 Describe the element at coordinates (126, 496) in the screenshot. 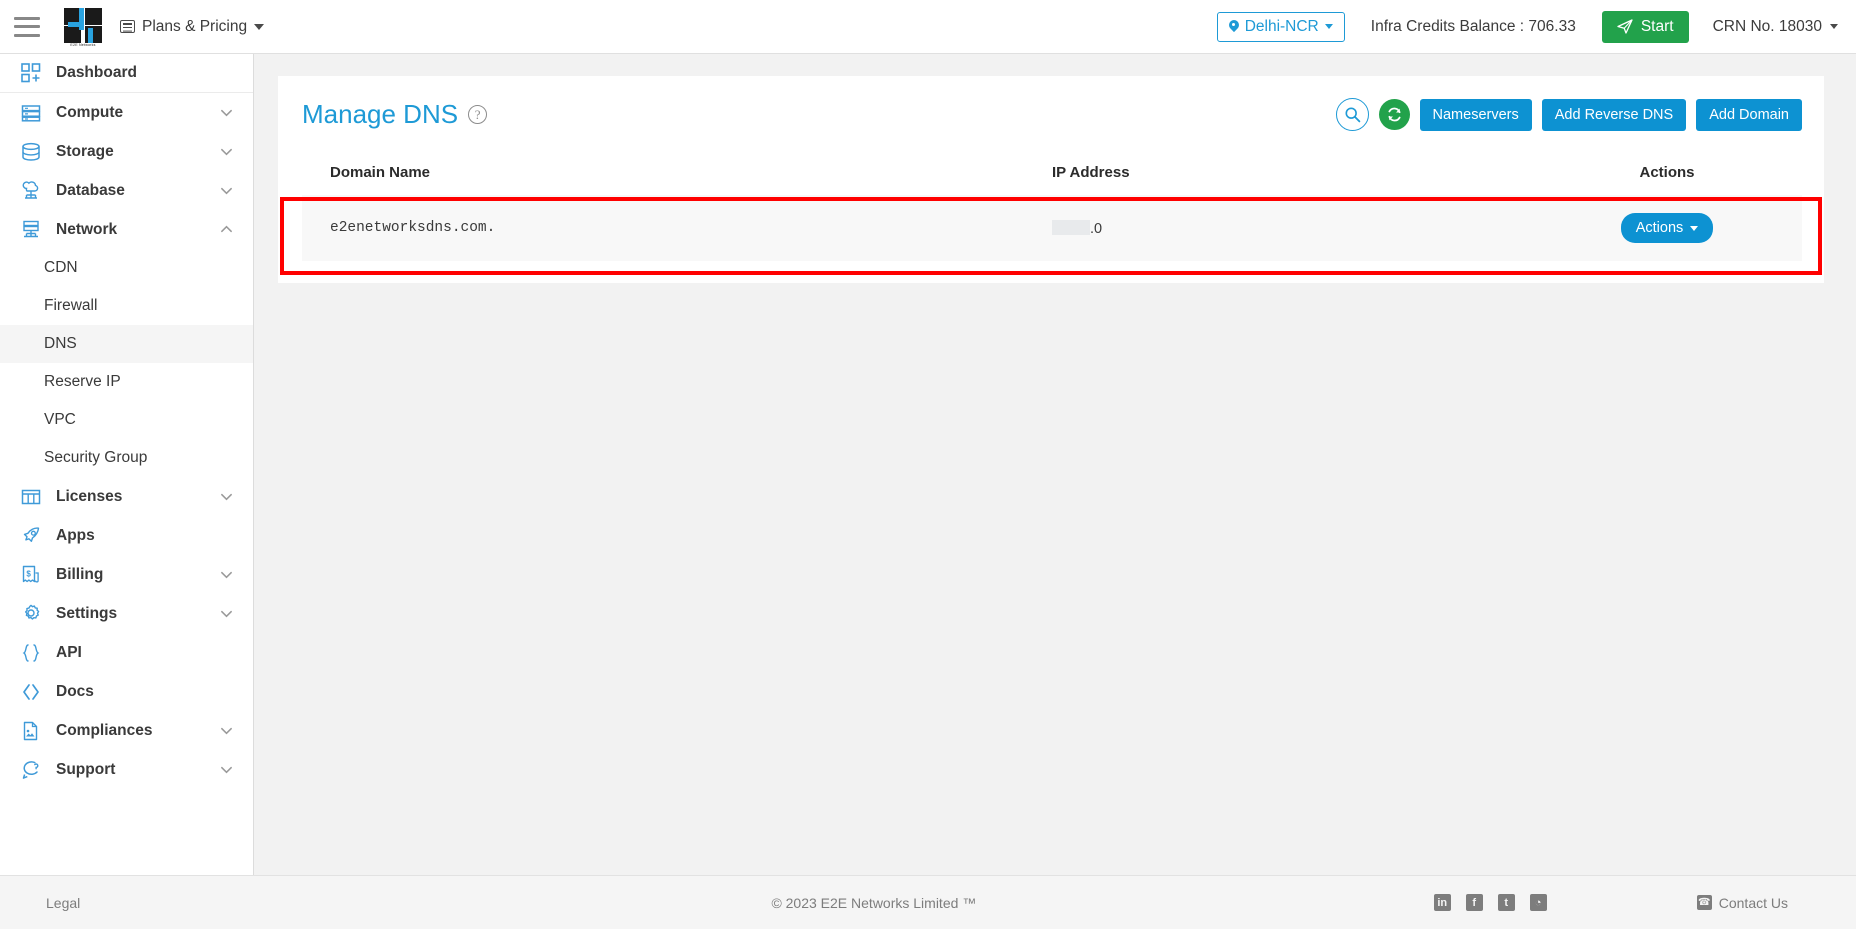

I see `sidebar-item-licenses: Licenses` at that location.